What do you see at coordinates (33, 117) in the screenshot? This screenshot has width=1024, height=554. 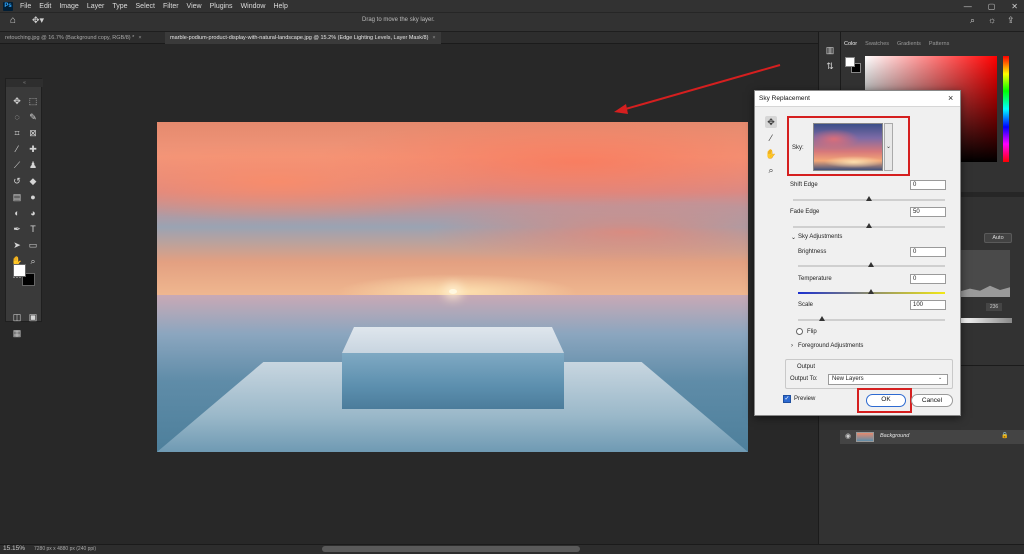 I see `quick-select-icon: ✎` at bounding box center [33, 117].